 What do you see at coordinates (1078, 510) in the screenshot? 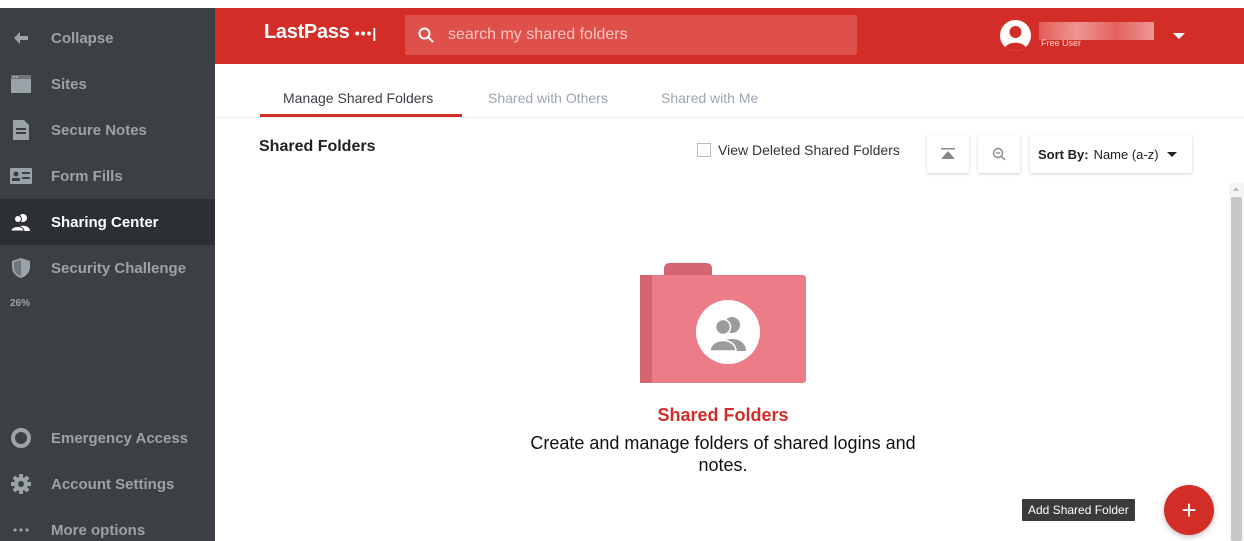
I see `add-shared-folder-tooltip: Add Shared Folder` at bounding box center [1078, 510].